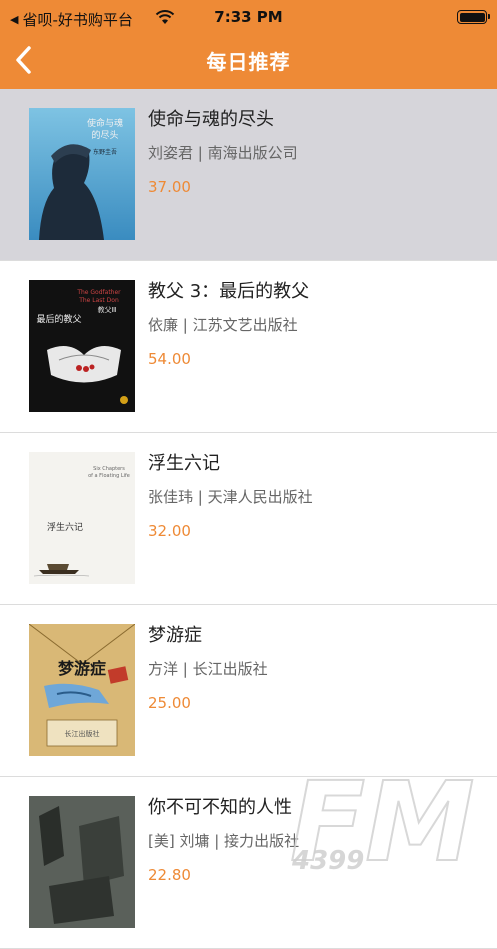 The height and width of the screenshot is (949, 497). I want to click on book-cover: 梦游症 长江出版社, so click(82, 690).